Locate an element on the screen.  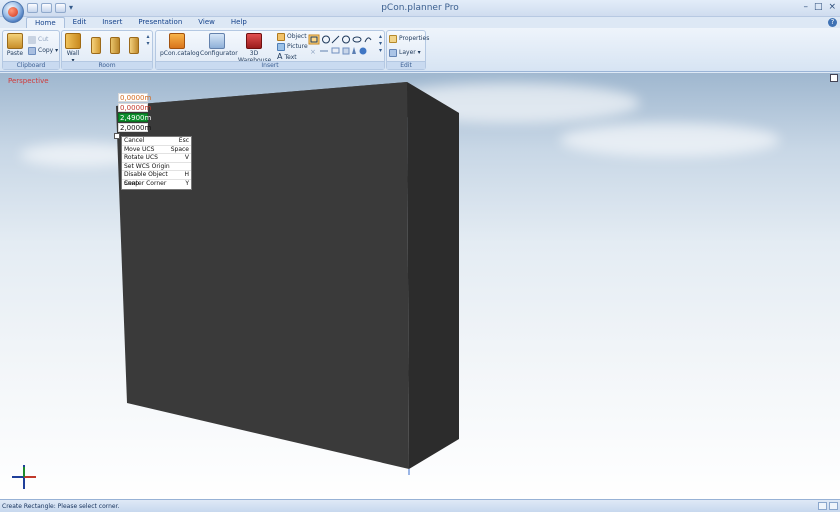
window-button is located at coordinates (115, 46).